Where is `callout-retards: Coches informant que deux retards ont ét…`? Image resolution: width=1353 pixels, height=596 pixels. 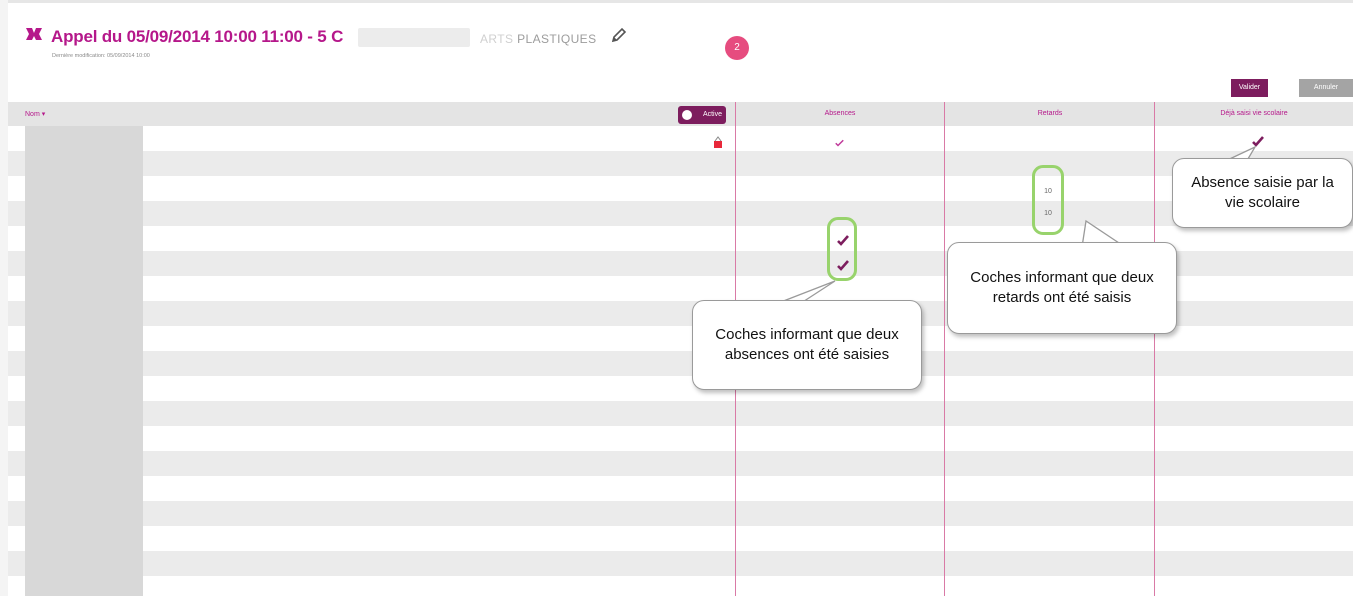
callout-retards: Coches informant que deux retards ont ét… is located at coordinates (1062, 288).